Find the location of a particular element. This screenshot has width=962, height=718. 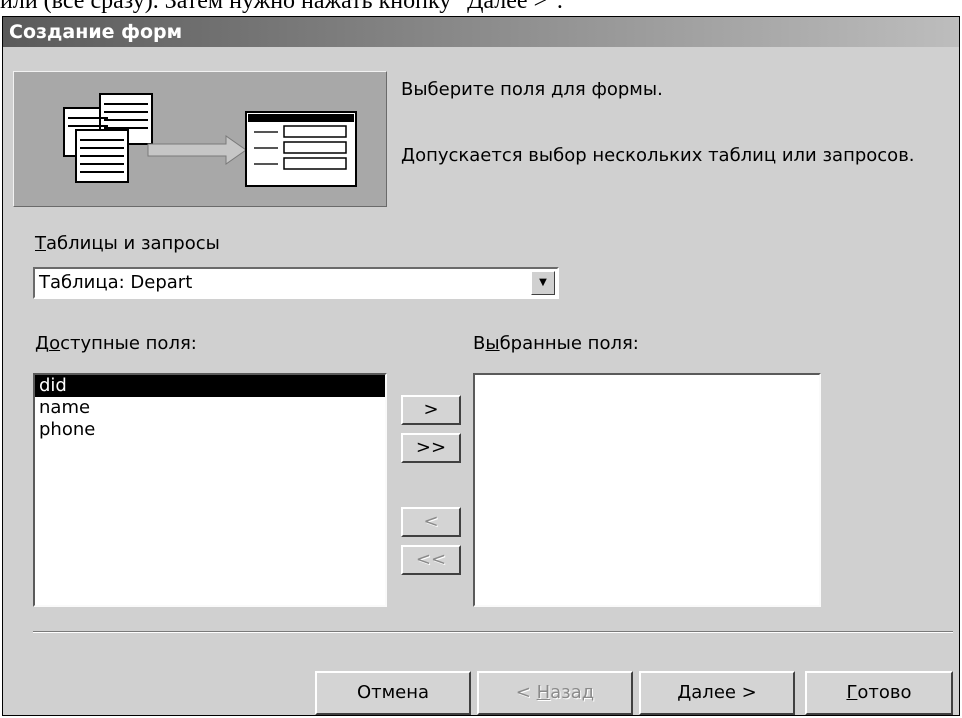

selected-label-accelerator: ы is located at coordinates (492, 343).